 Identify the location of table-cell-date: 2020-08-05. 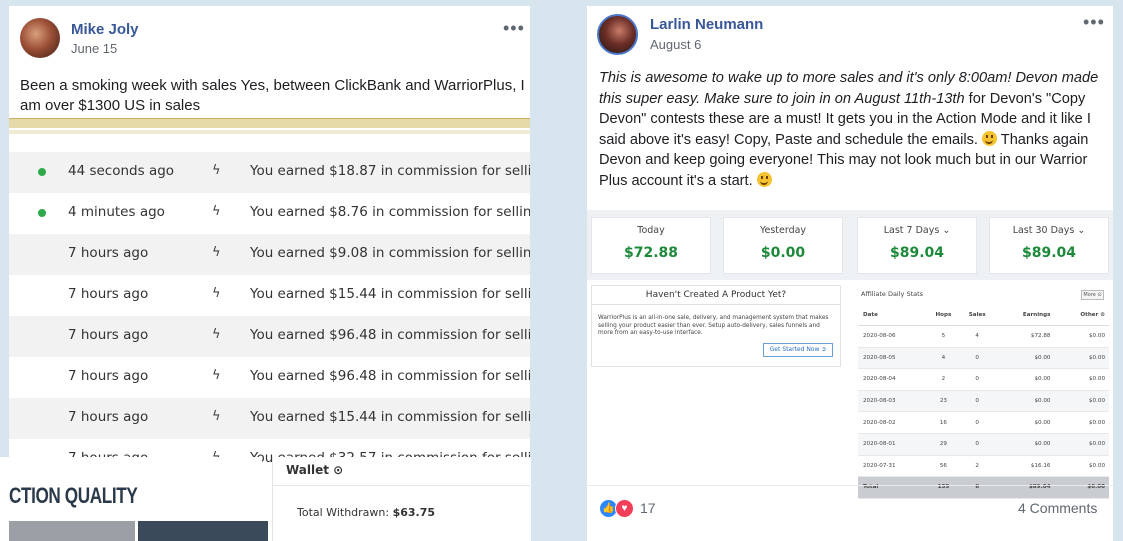
(893, 358).